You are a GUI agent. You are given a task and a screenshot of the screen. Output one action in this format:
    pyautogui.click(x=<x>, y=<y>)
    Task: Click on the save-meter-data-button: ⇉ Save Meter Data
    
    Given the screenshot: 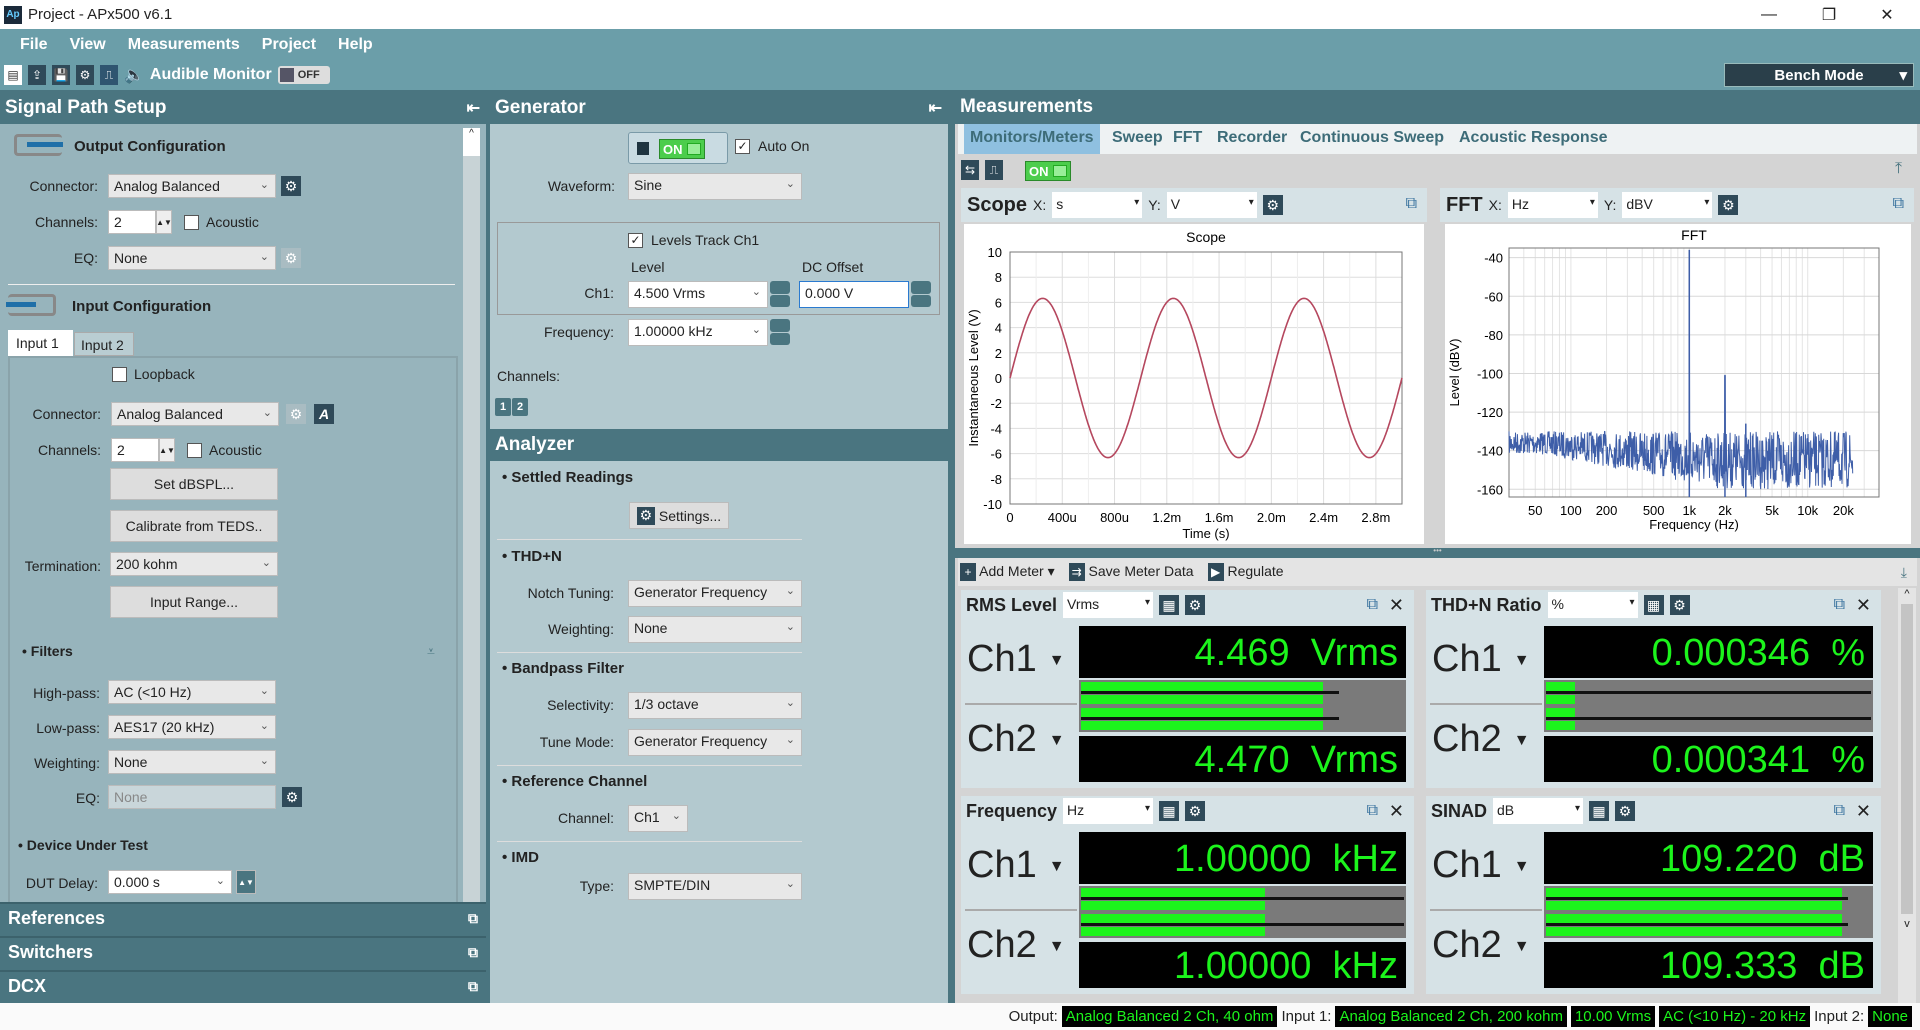 What is the action you would take?
    pyautogui.click(x=1131, y=572)
    